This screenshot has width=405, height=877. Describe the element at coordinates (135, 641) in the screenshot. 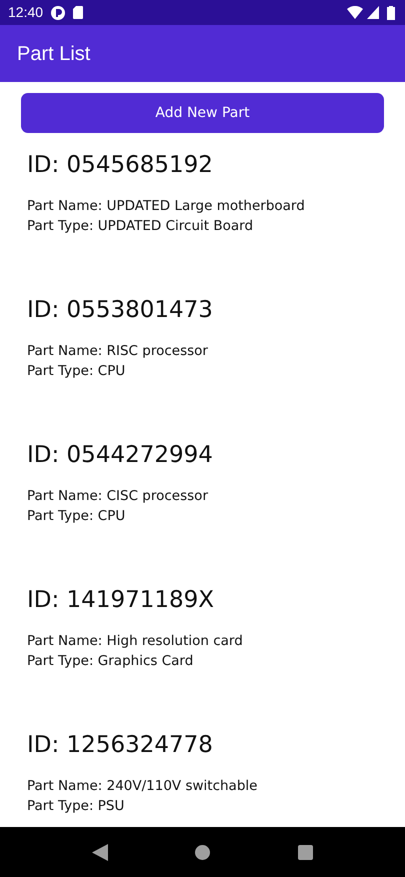

I see `part-name: Part Name: High resolution card` at that location.